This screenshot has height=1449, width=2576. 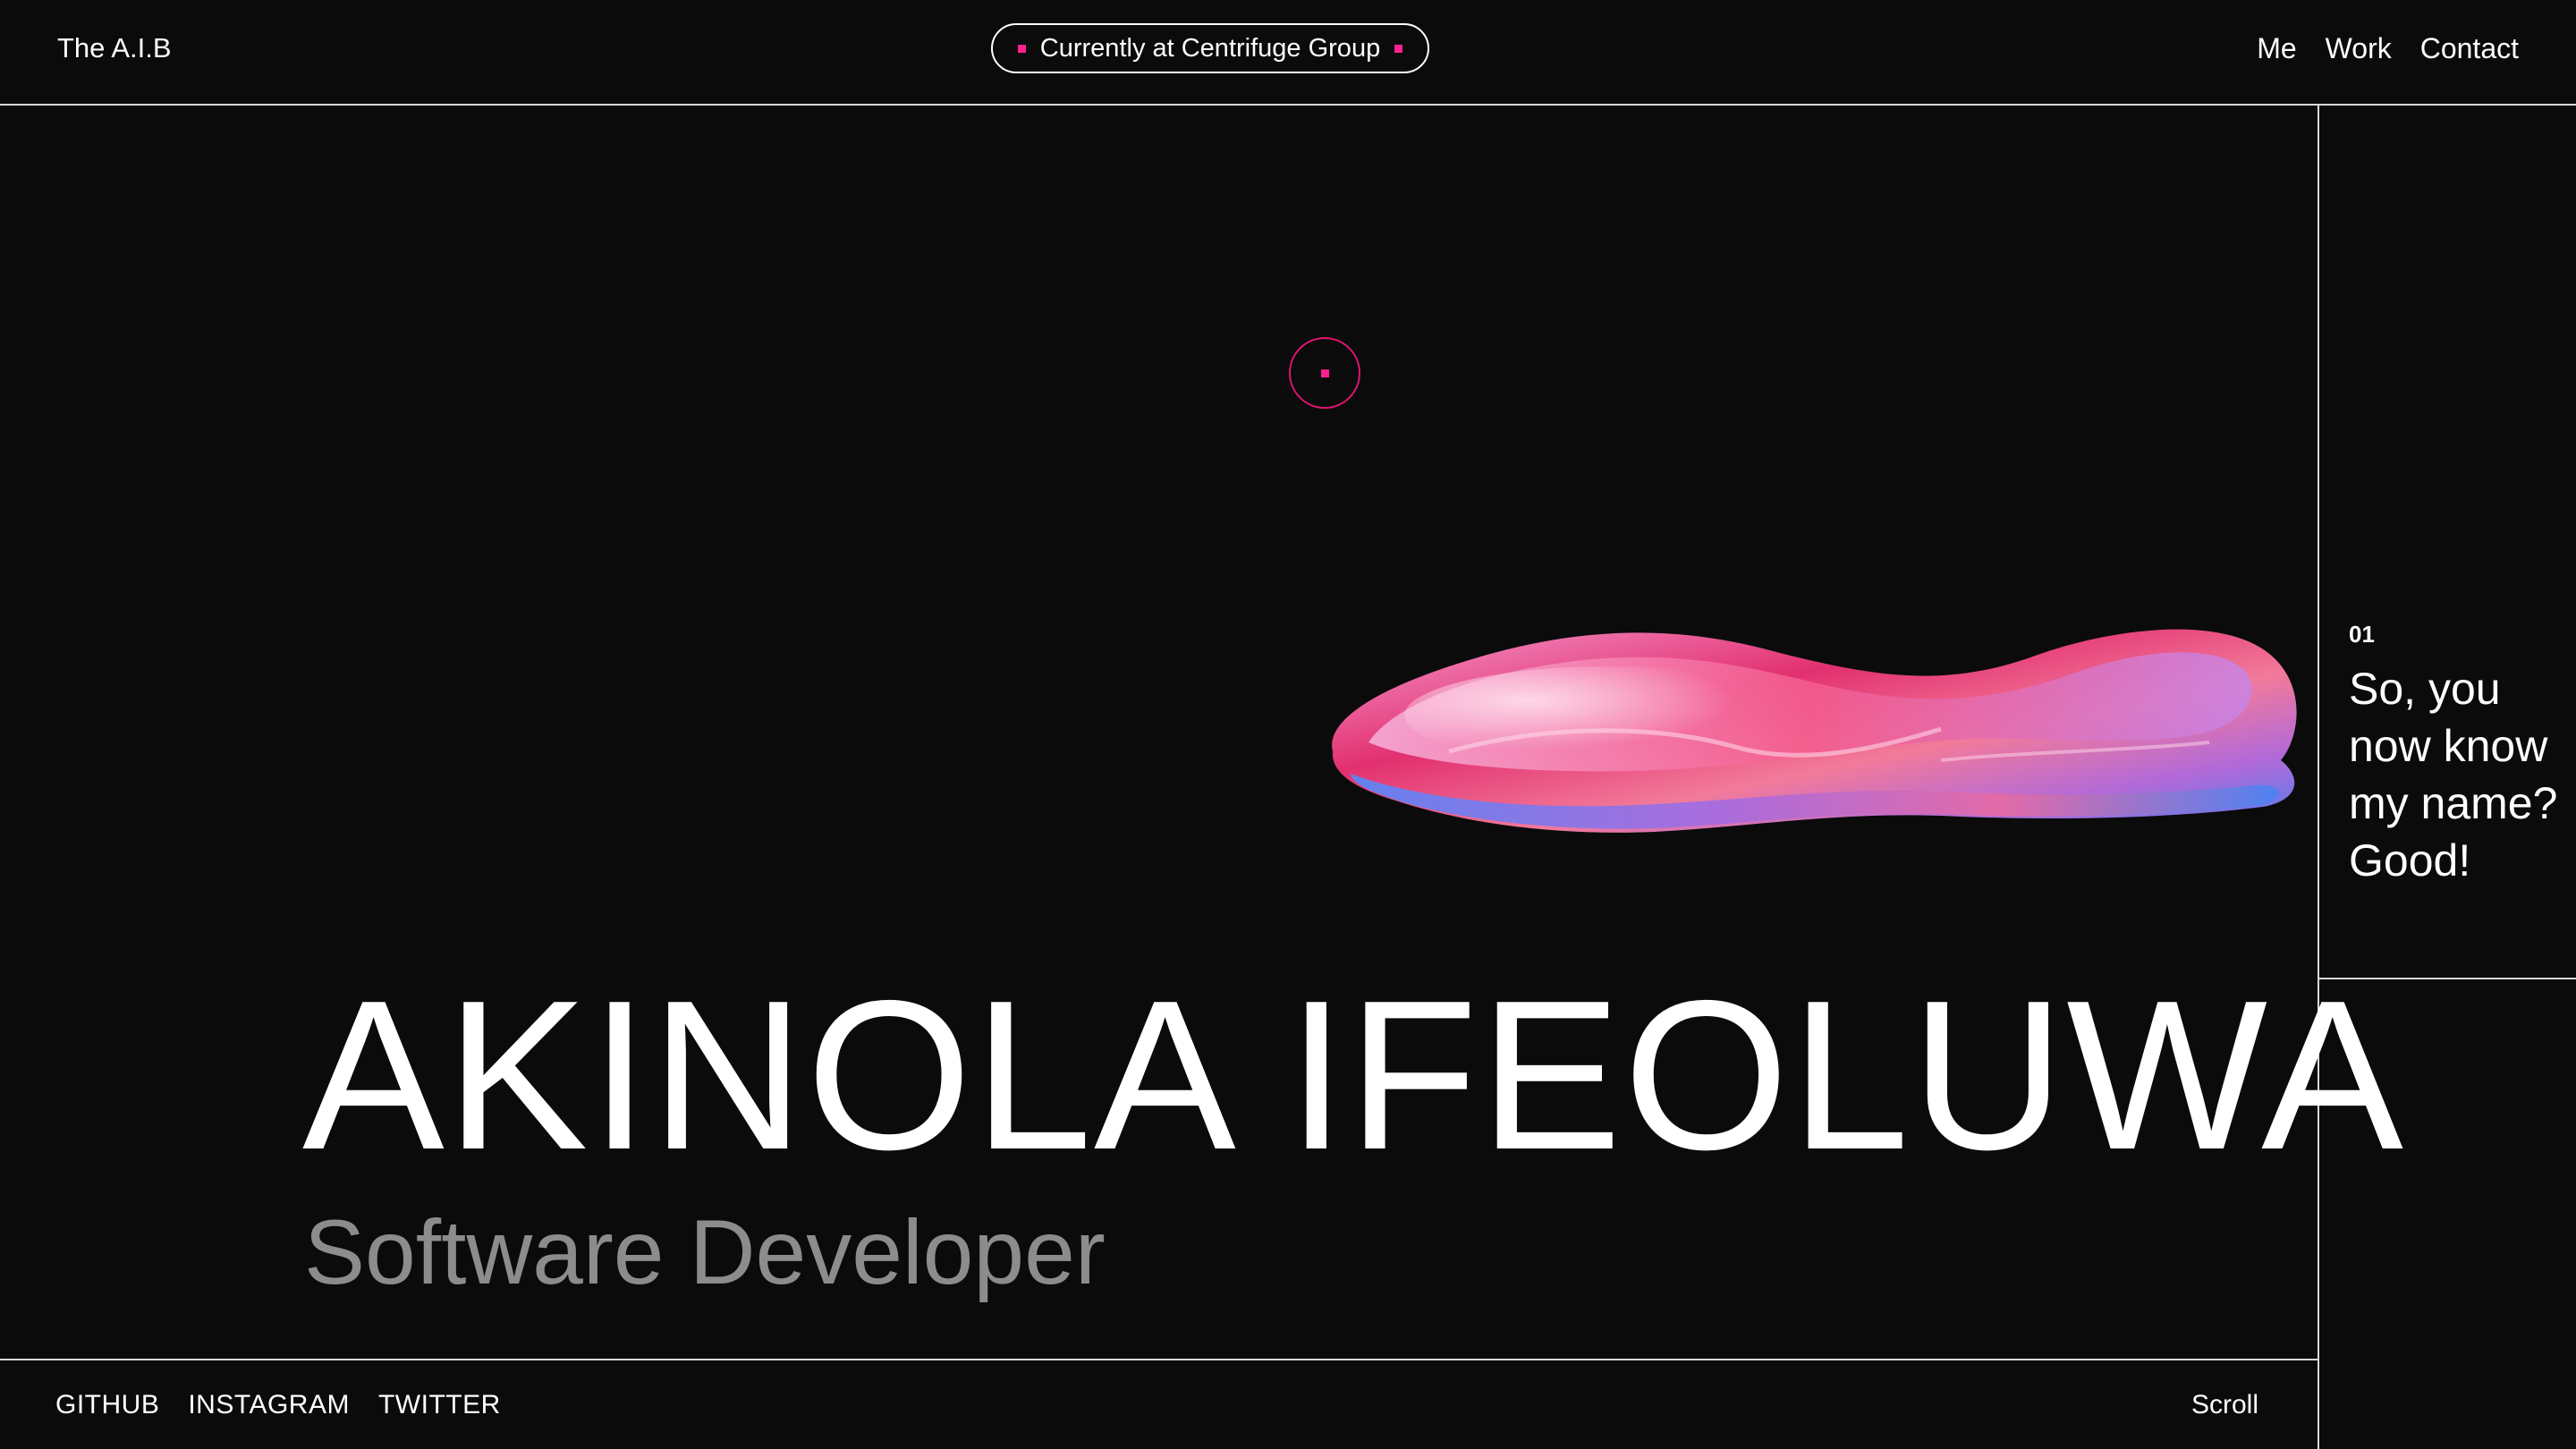 What do you see at coordinates (1288, 105) in the screenshot?
I see `header-divider` at bounding box center [1288, 105].